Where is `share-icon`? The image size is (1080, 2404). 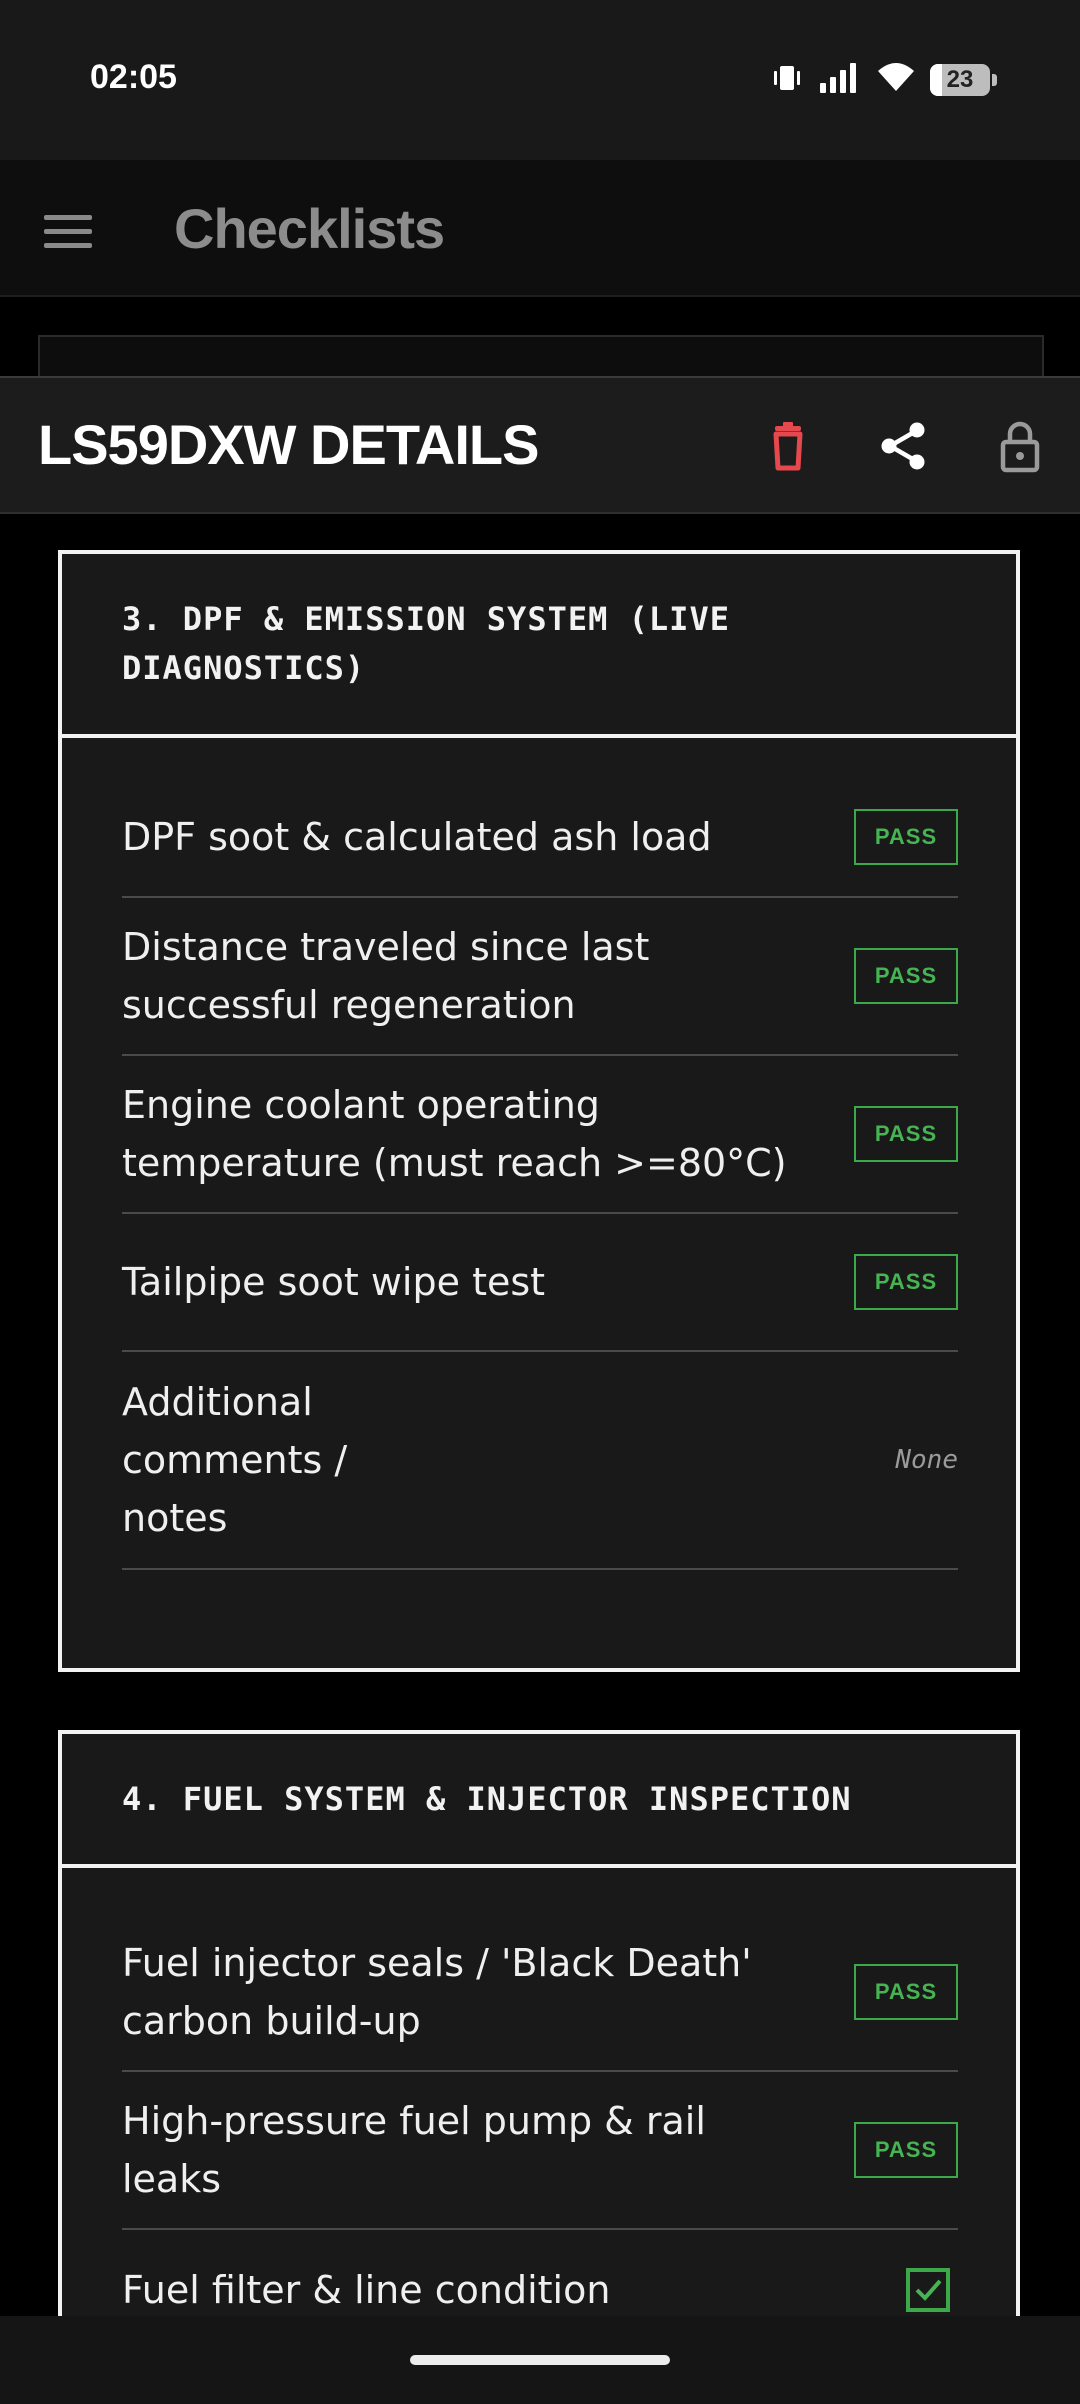
share-icon is located at coordinates (904, 446).